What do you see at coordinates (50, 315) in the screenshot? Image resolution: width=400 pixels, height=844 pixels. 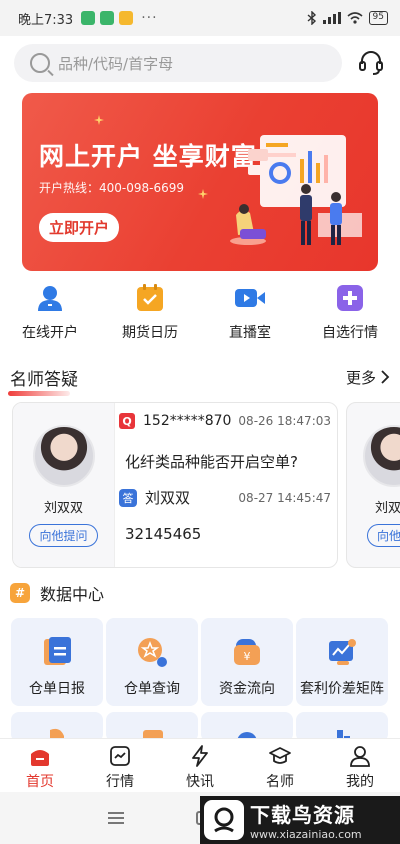 I see `quick-nav-online-account: 在线开户` at bounding box center [50, 315].